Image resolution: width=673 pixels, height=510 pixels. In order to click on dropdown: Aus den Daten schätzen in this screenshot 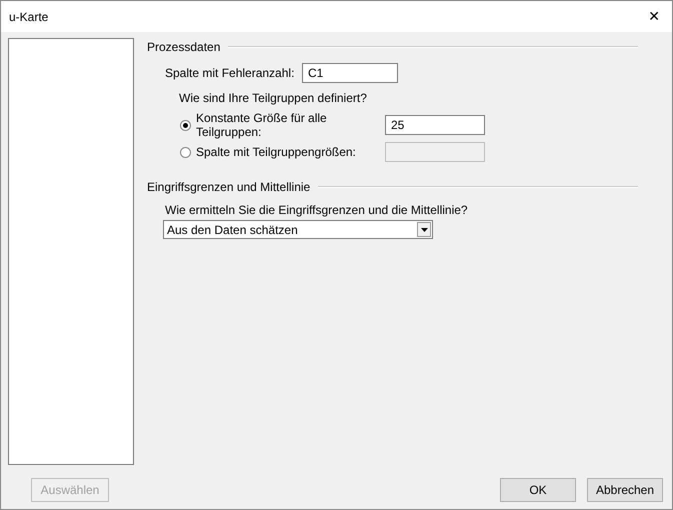, I will do `click(298, 229)`.